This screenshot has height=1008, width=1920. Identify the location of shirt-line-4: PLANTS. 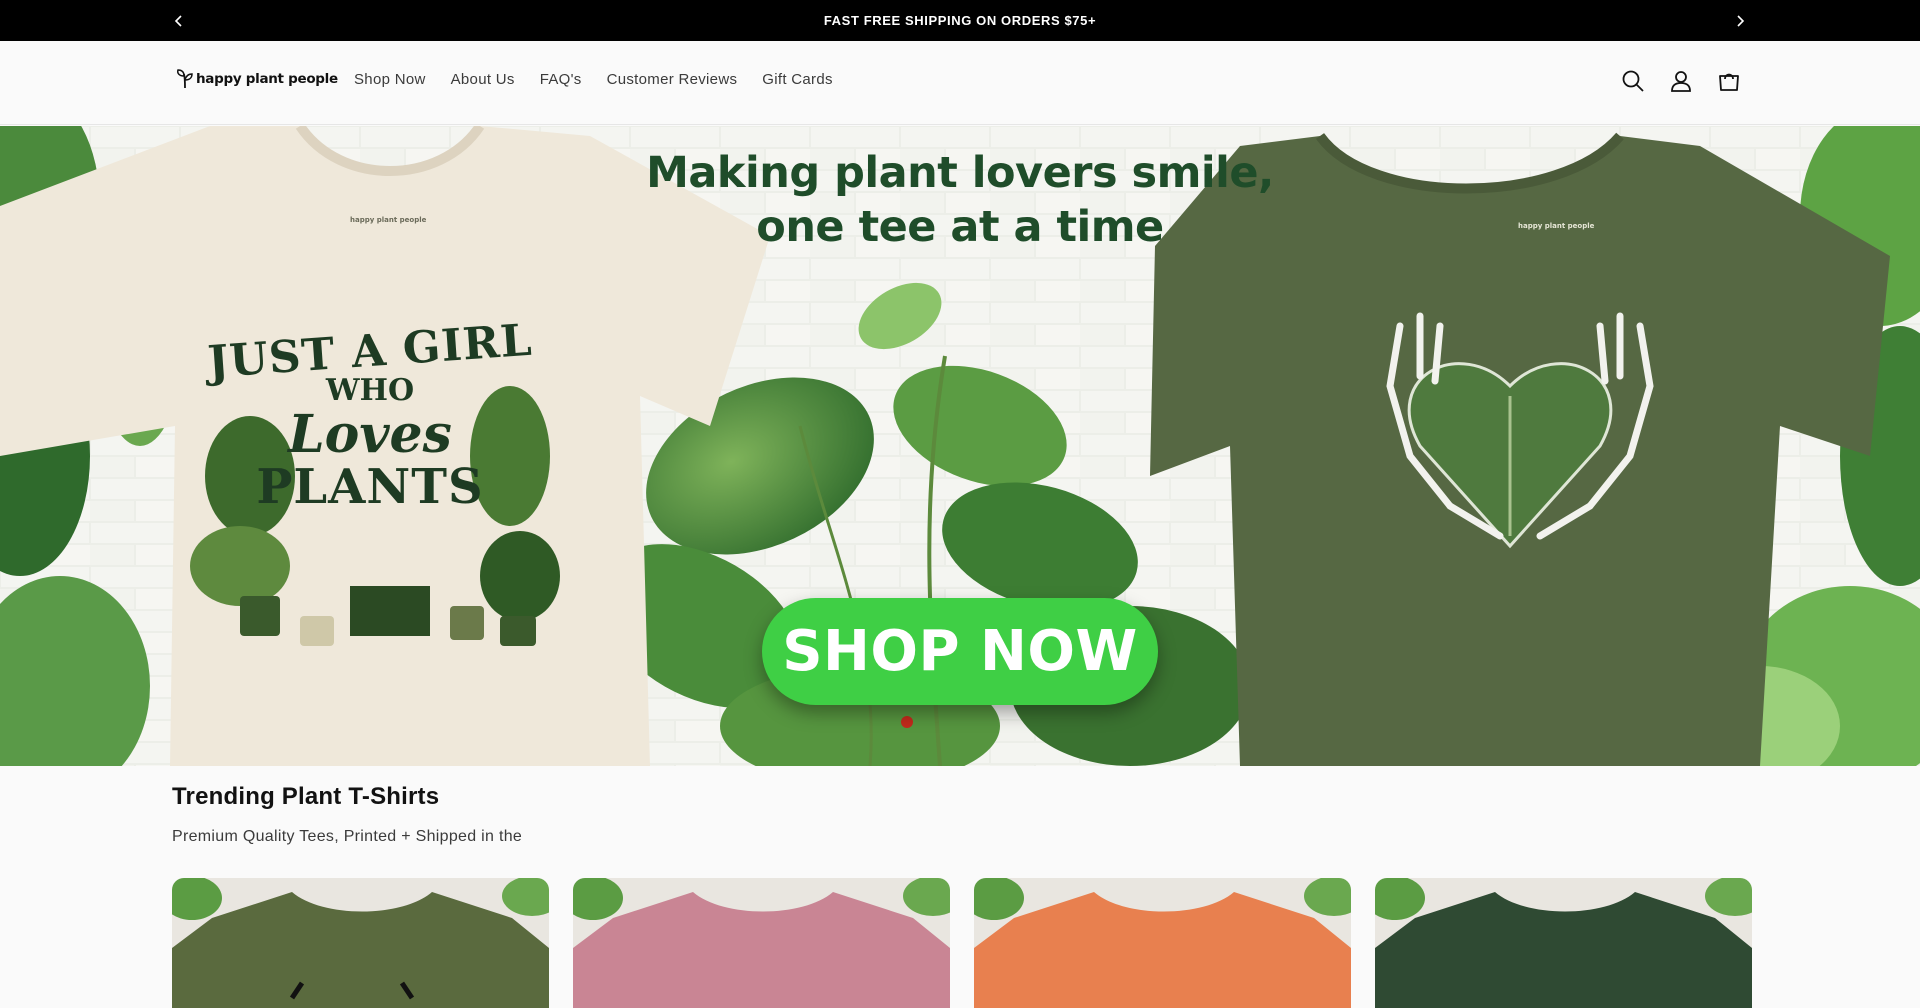
(370, 487).